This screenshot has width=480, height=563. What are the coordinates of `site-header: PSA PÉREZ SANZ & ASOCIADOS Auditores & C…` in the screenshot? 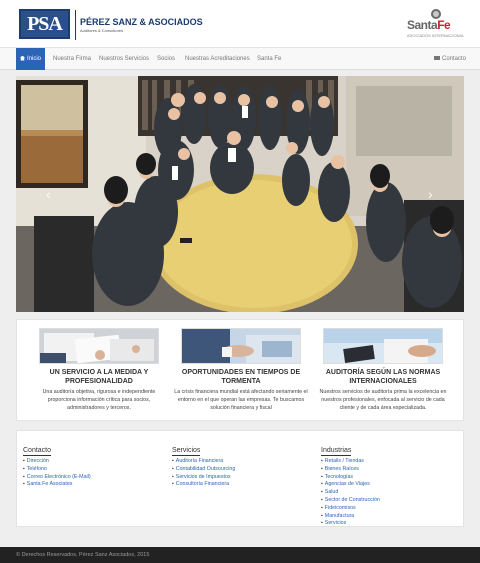 It's located at (240, 23).